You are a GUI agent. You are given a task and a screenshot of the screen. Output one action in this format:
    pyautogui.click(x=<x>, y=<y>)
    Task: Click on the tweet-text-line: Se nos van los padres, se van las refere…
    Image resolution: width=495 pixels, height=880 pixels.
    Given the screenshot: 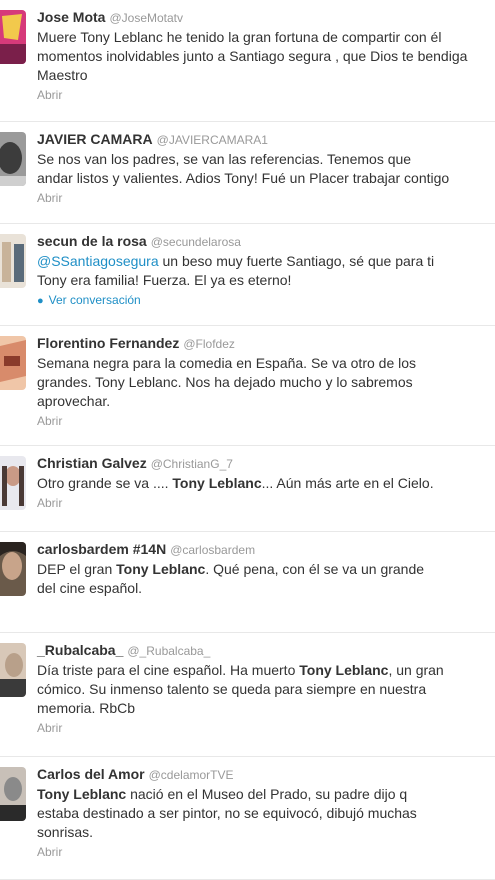 What is the action you would take?
    pyautogui.click(x=224, y=159)
    